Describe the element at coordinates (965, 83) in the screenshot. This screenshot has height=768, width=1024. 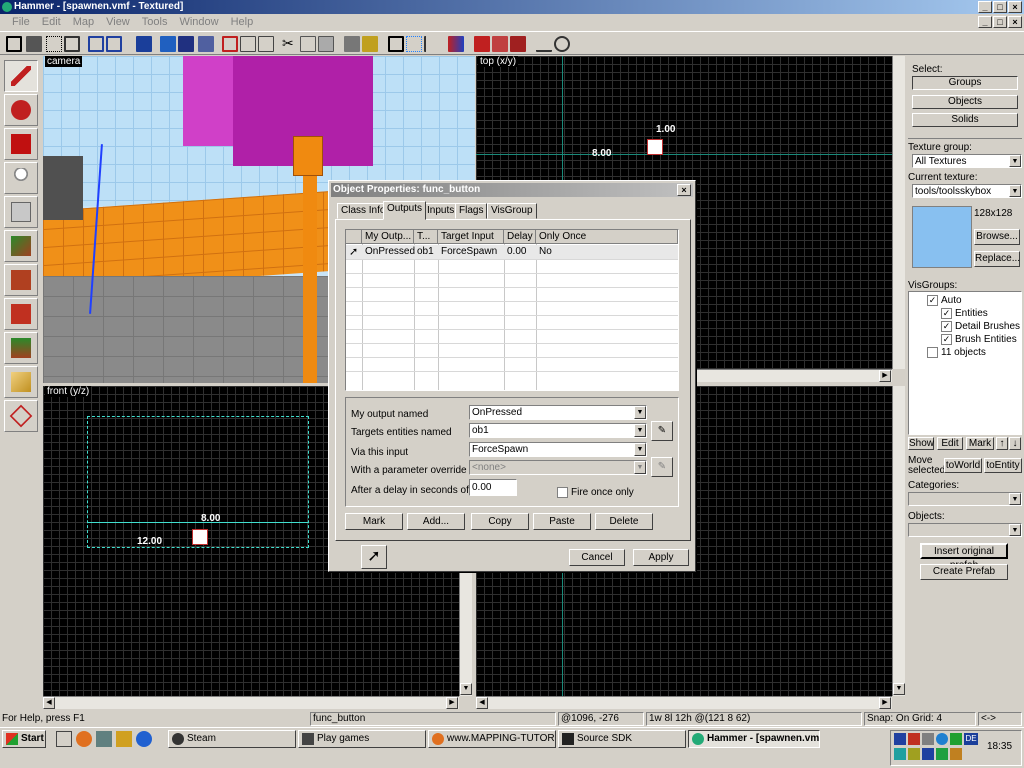
I see `select-groups-button: Groups` at that location.